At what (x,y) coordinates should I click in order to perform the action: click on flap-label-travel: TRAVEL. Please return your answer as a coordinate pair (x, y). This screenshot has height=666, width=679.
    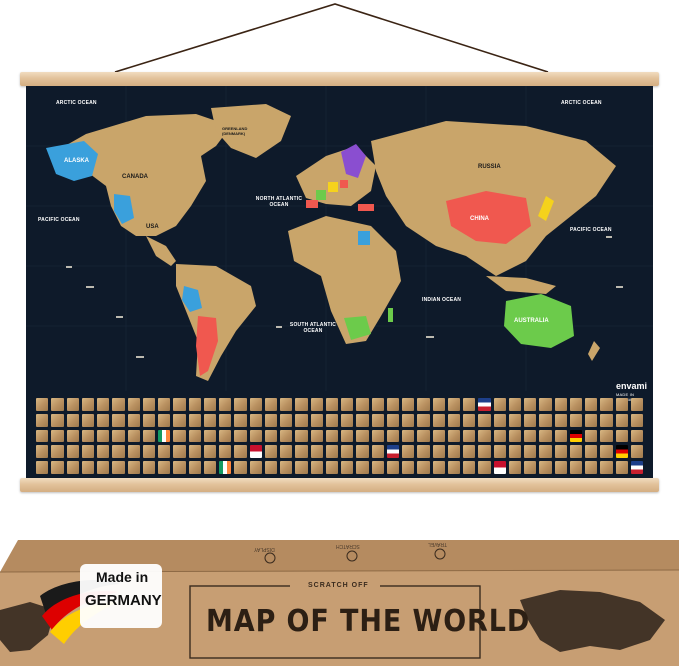
    Looking at the image, I should click on (438, 544).